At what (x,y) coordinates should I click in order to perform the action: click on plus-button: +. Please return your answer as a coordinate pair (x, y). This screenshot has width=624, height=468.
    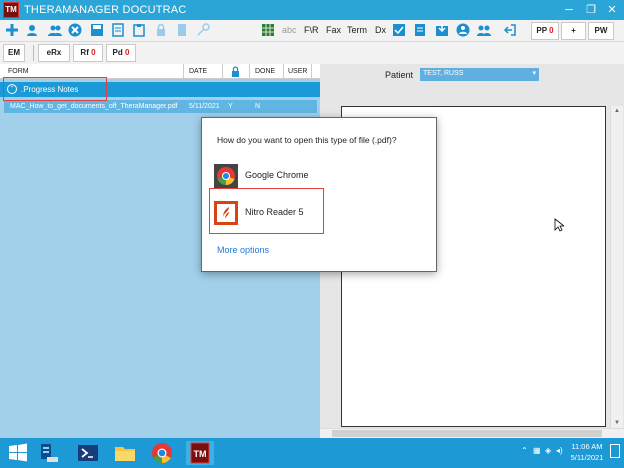
    Looking at the image, I should click on (573, 31).